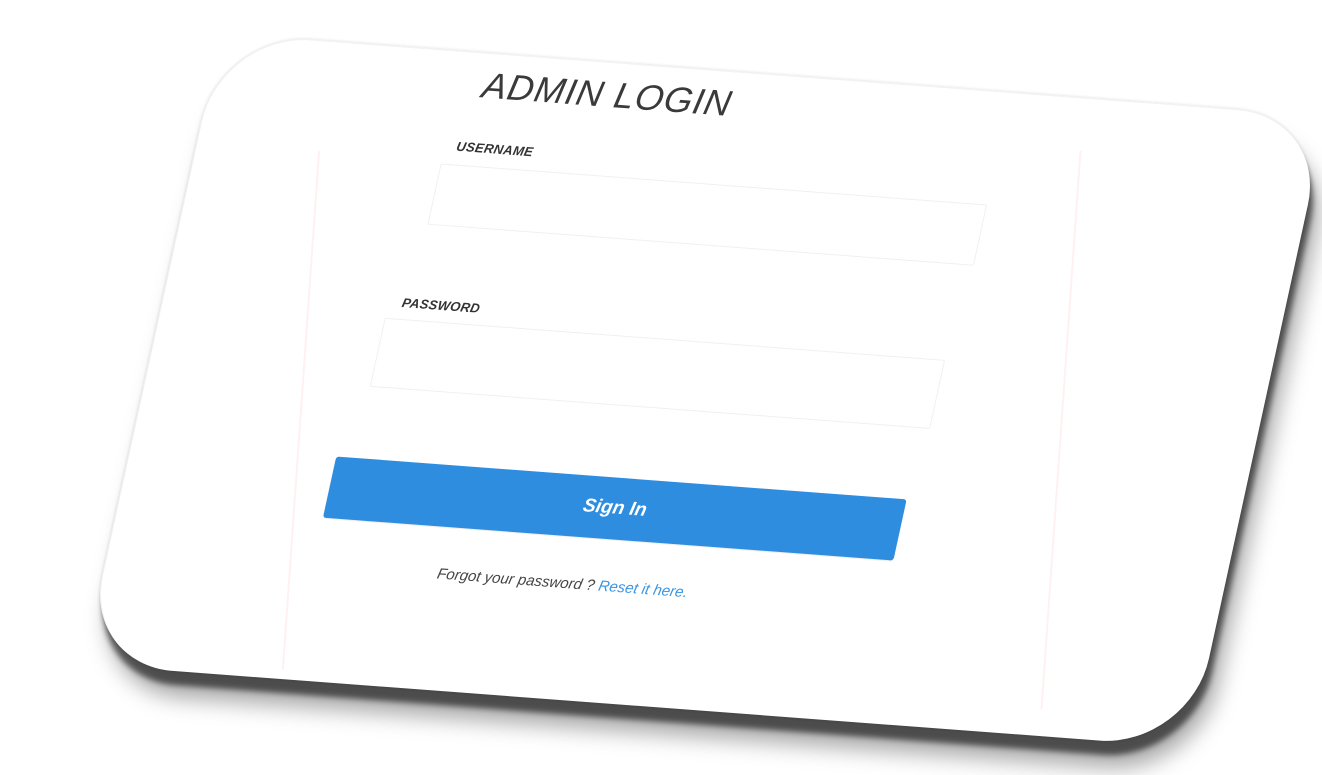 This screenshot has height=775, width=1322. I want to click on username-field, so click(707, 214).